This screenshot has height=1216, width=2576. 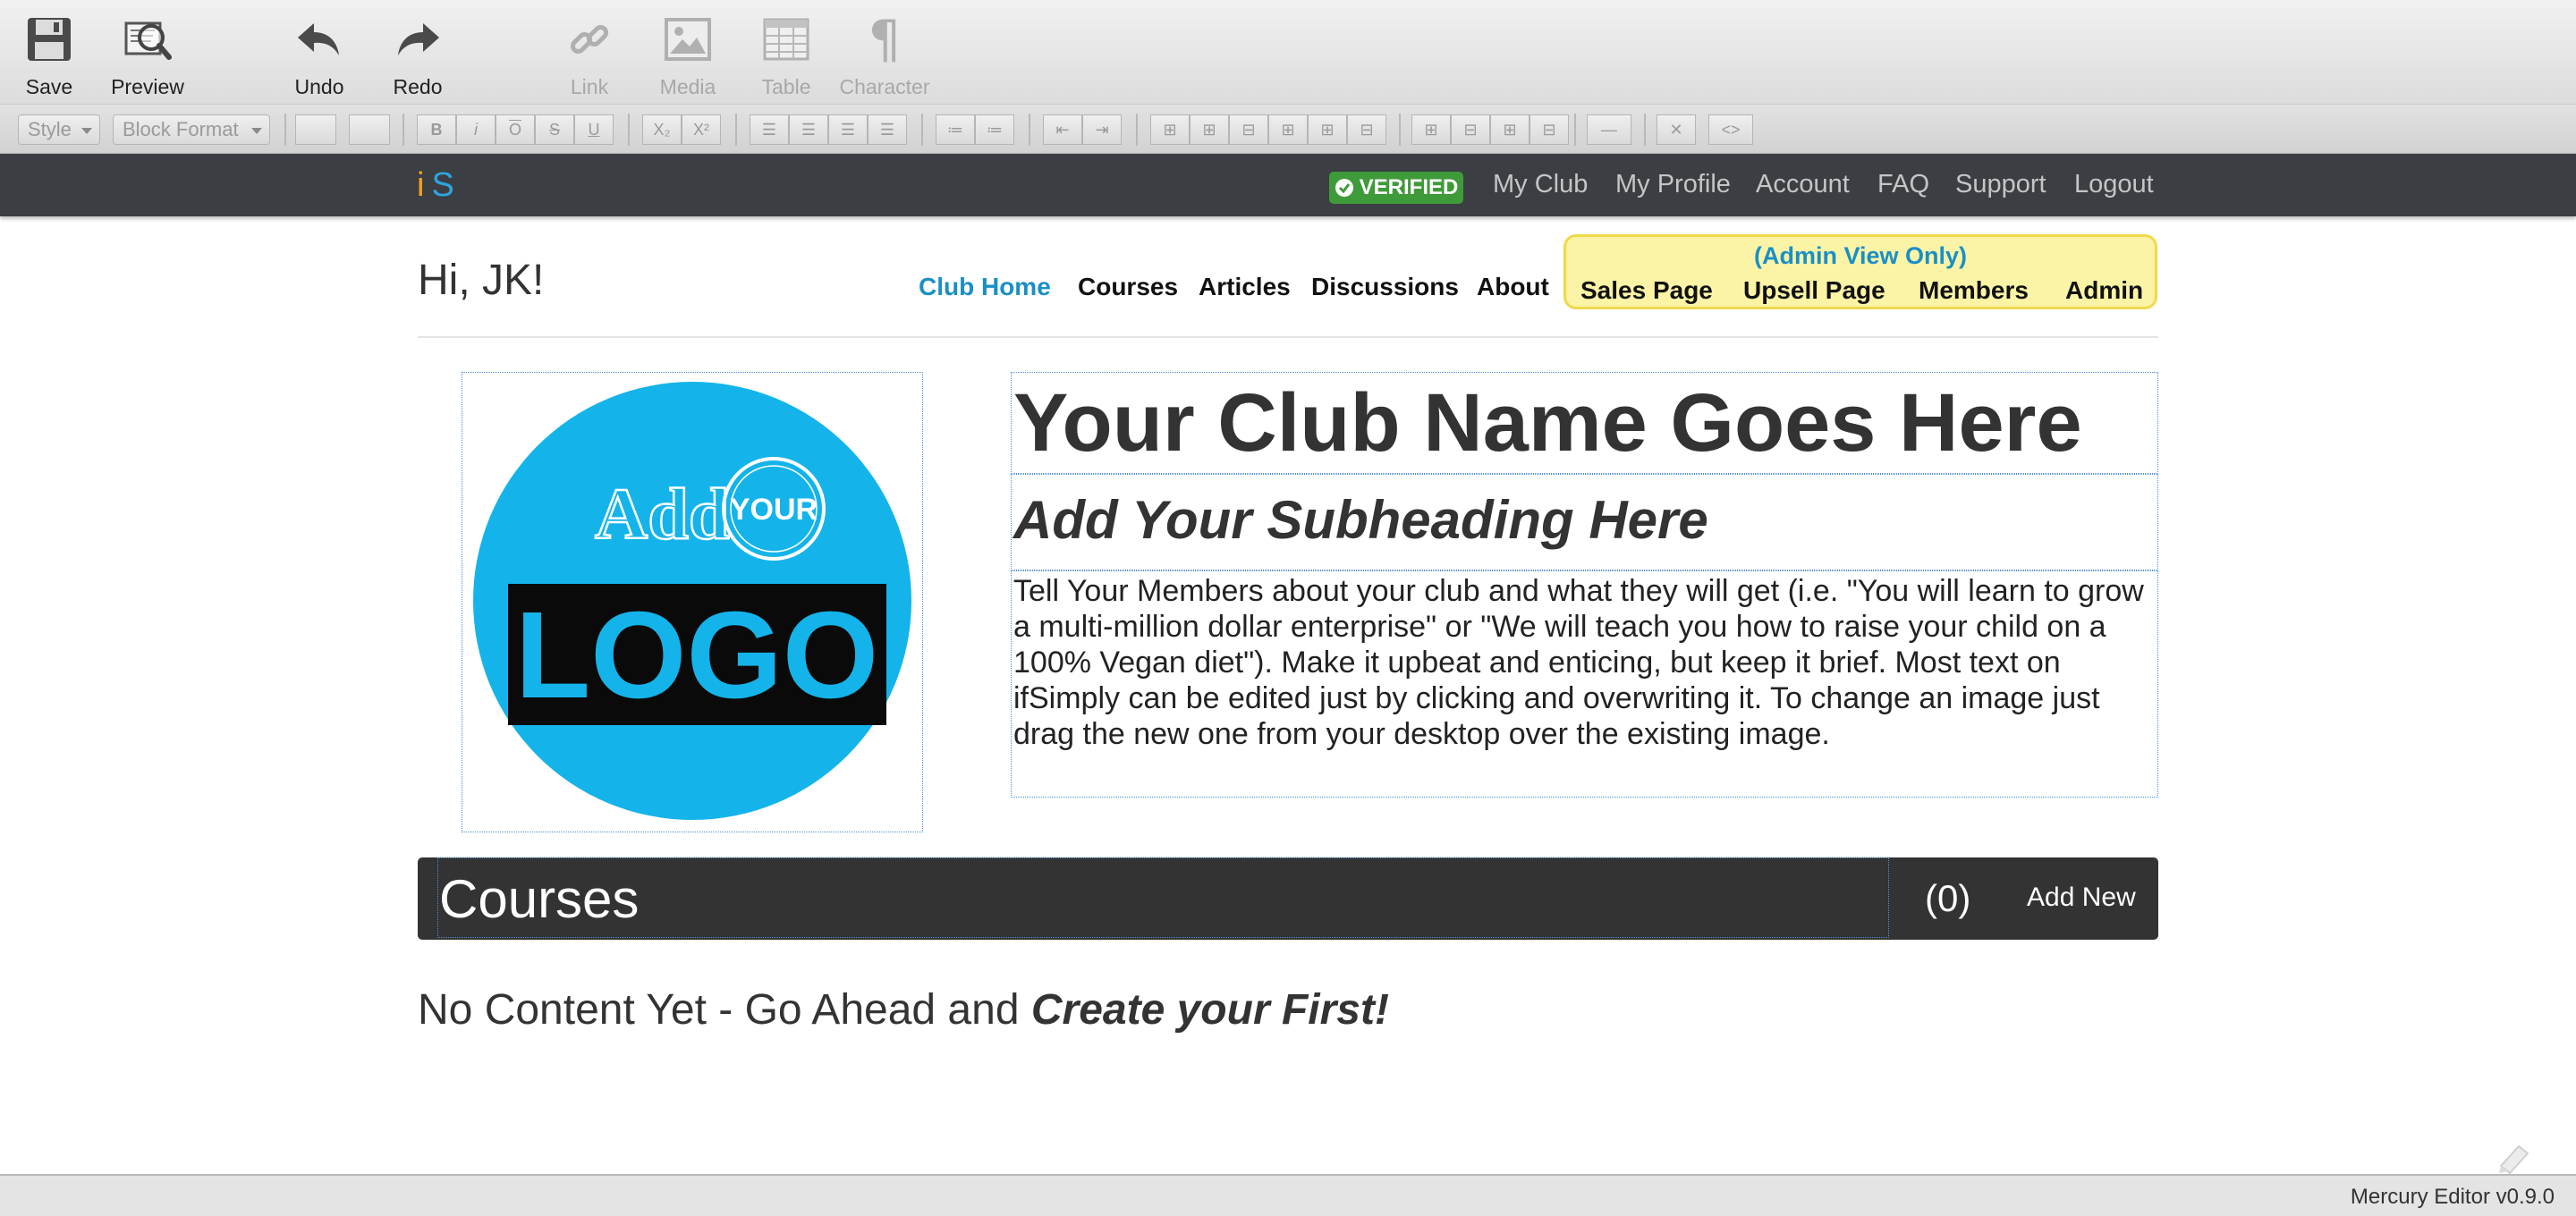 I want to click on delete-row-button: ⊟, so click(x=1248, y=129).